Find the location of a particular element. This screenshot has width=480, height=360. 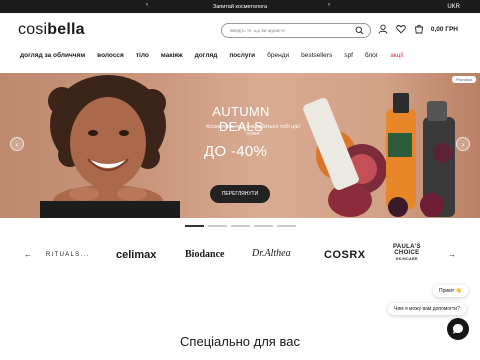

language-switch: UKR is located at coordinates (453, 7).